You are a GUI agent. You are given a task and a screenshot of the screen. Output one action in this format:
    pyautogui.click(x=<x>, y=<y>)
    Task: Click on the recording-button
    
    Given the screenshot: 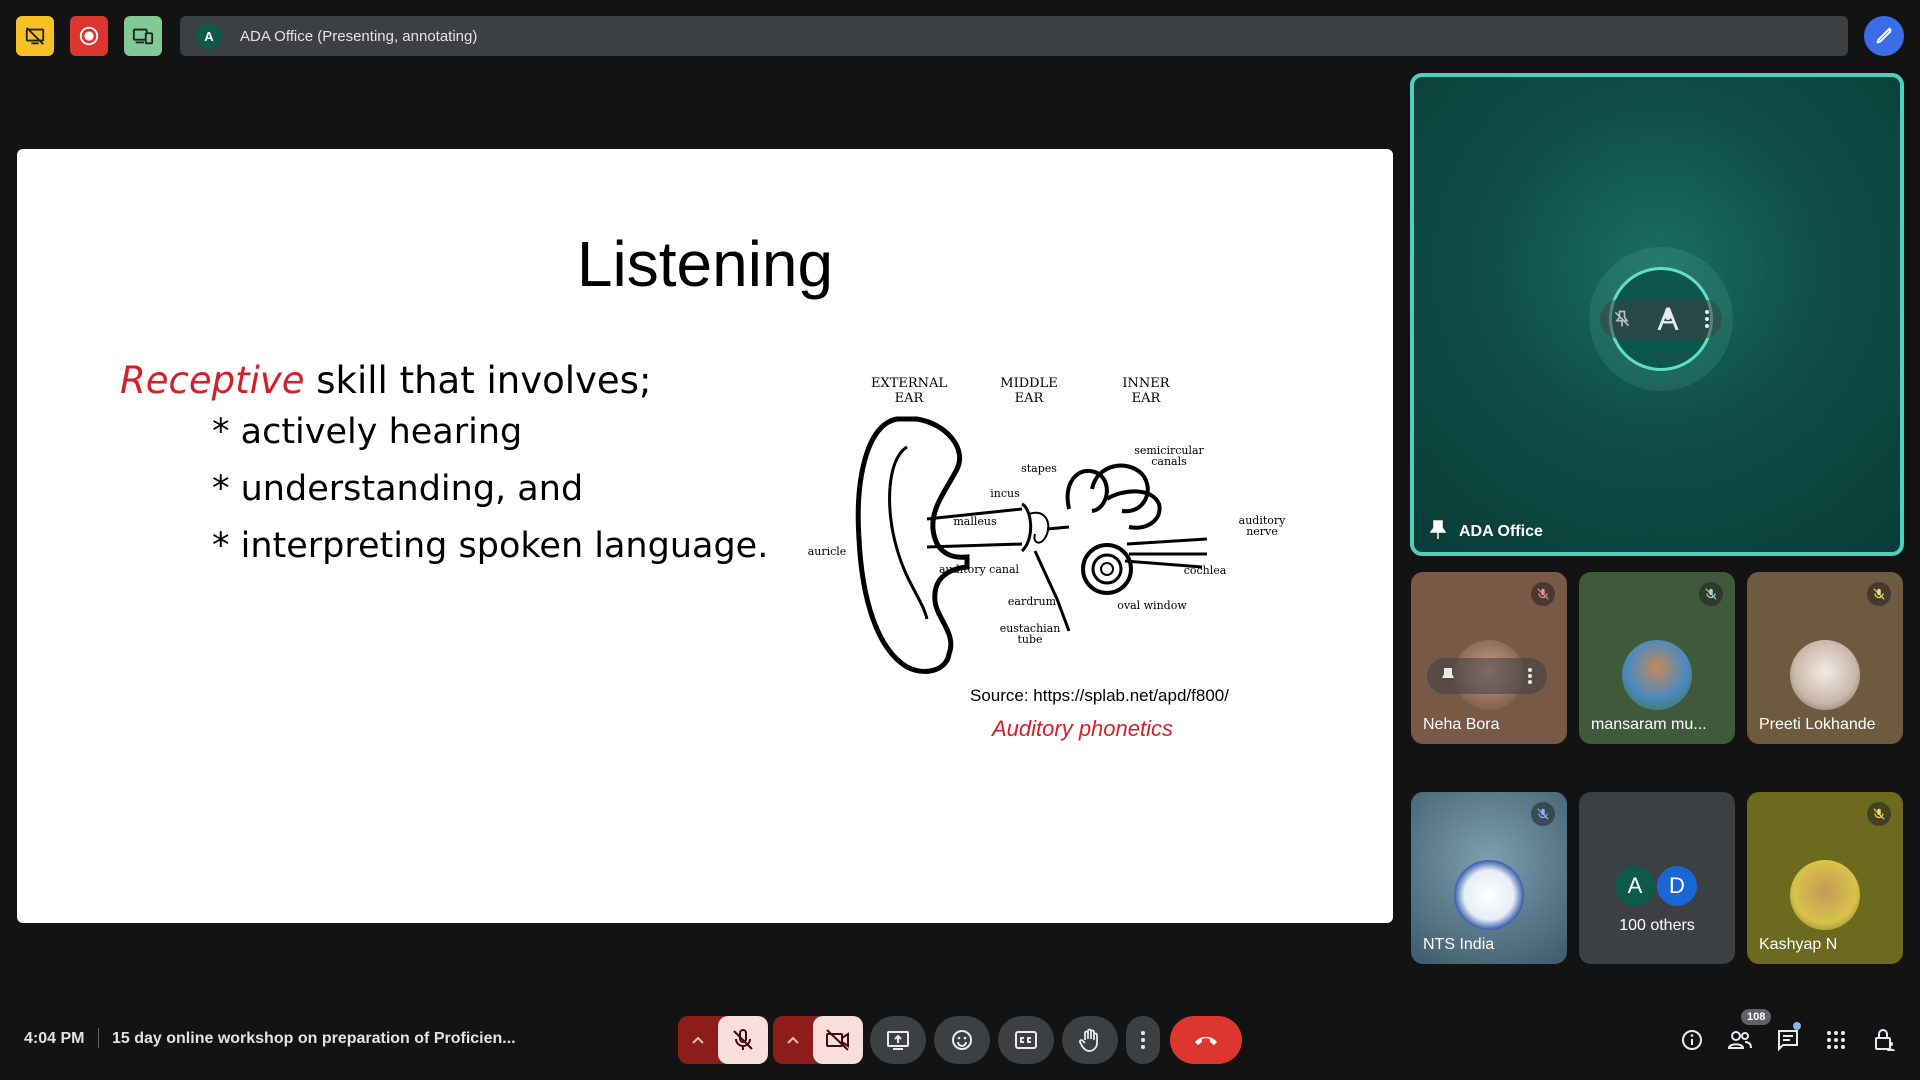 What is the action you would take?
    pyautogui.click(x=89, y=36)
    